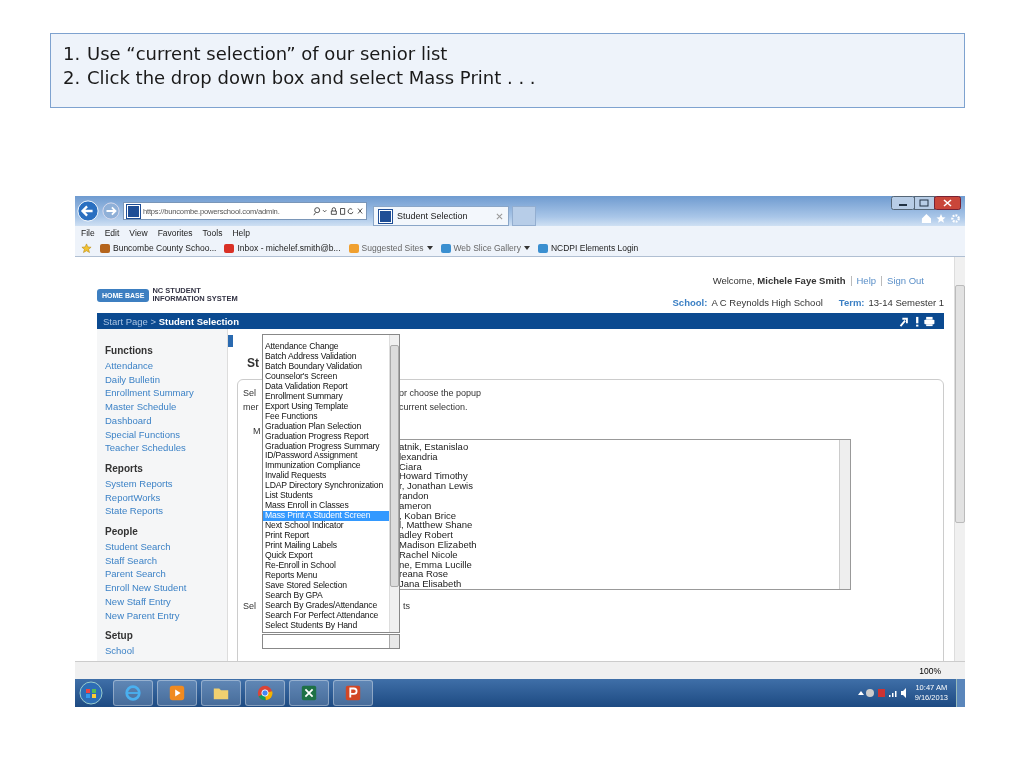 This screenshot has width=1024, height=768. I want to click on sidebar-link: Attendance, so click(166, 366).